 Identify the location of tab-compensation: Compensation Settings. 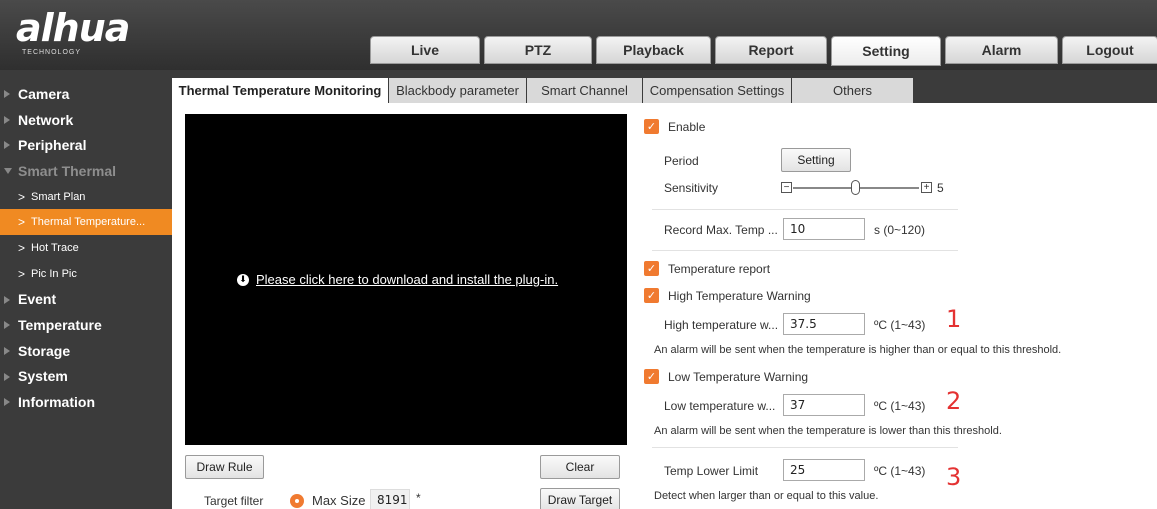
(717, 90).